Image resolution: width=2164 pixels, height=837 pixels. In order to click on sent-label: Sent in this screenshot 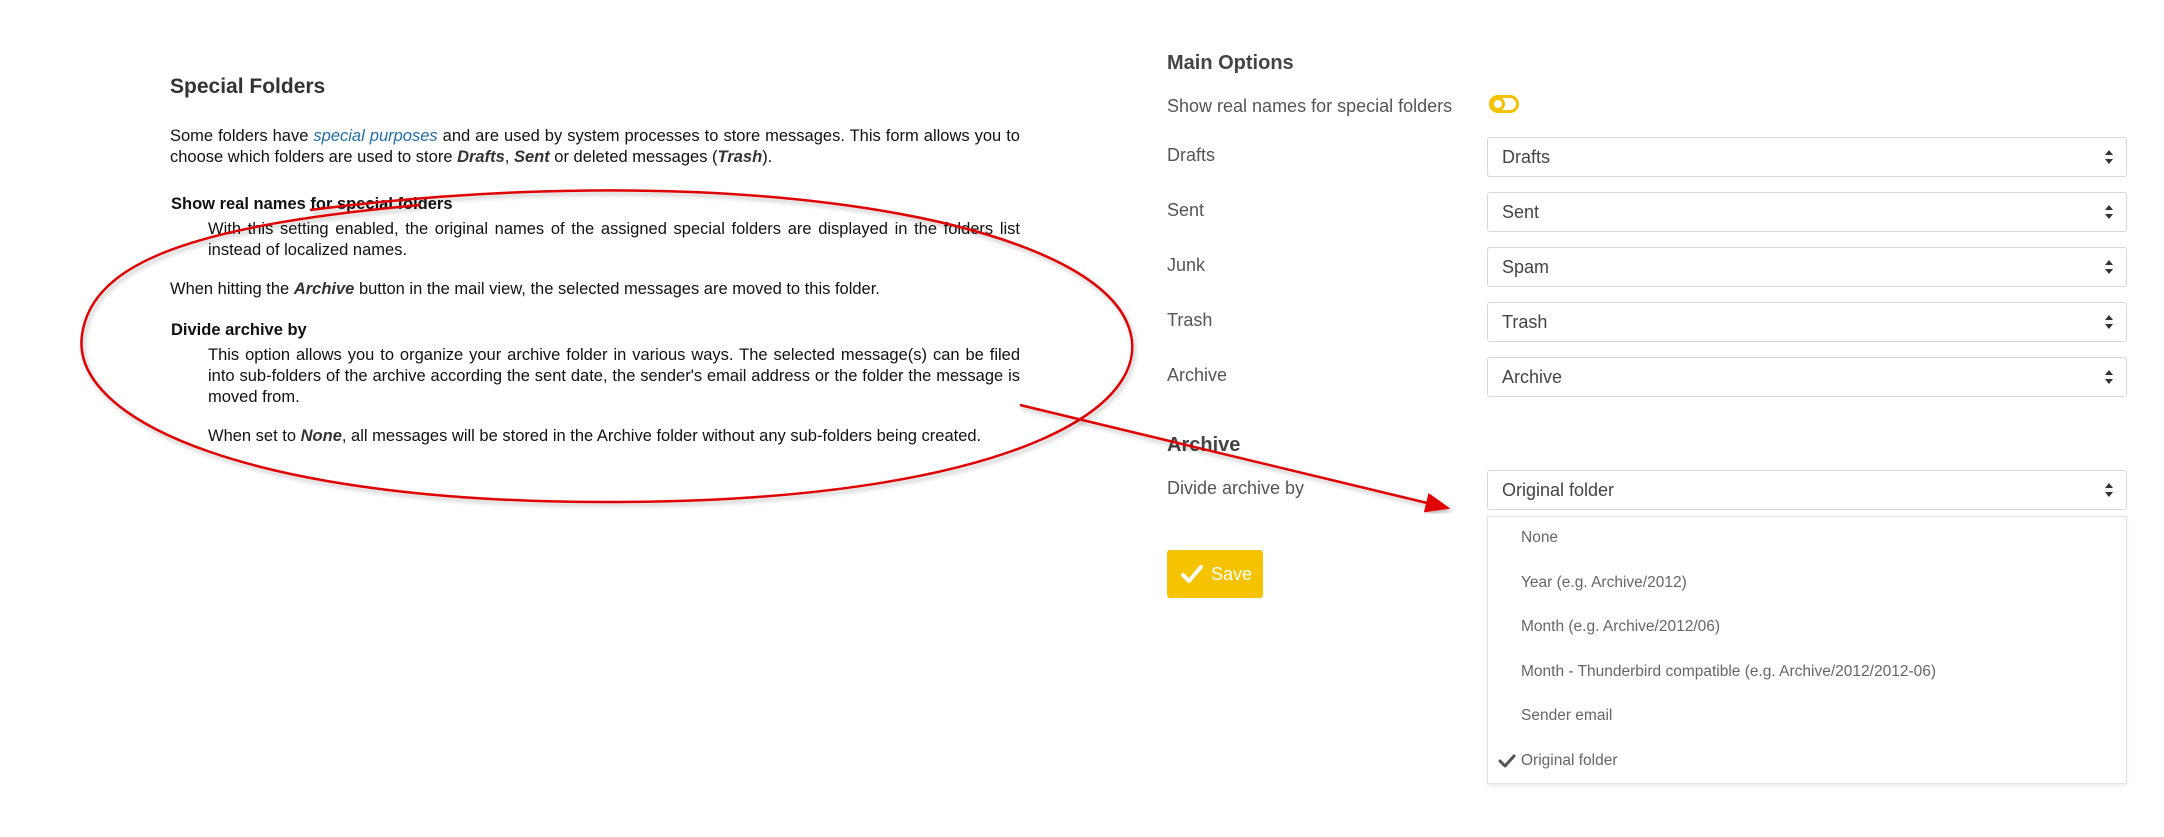, I will do `click(1186, 210)`.